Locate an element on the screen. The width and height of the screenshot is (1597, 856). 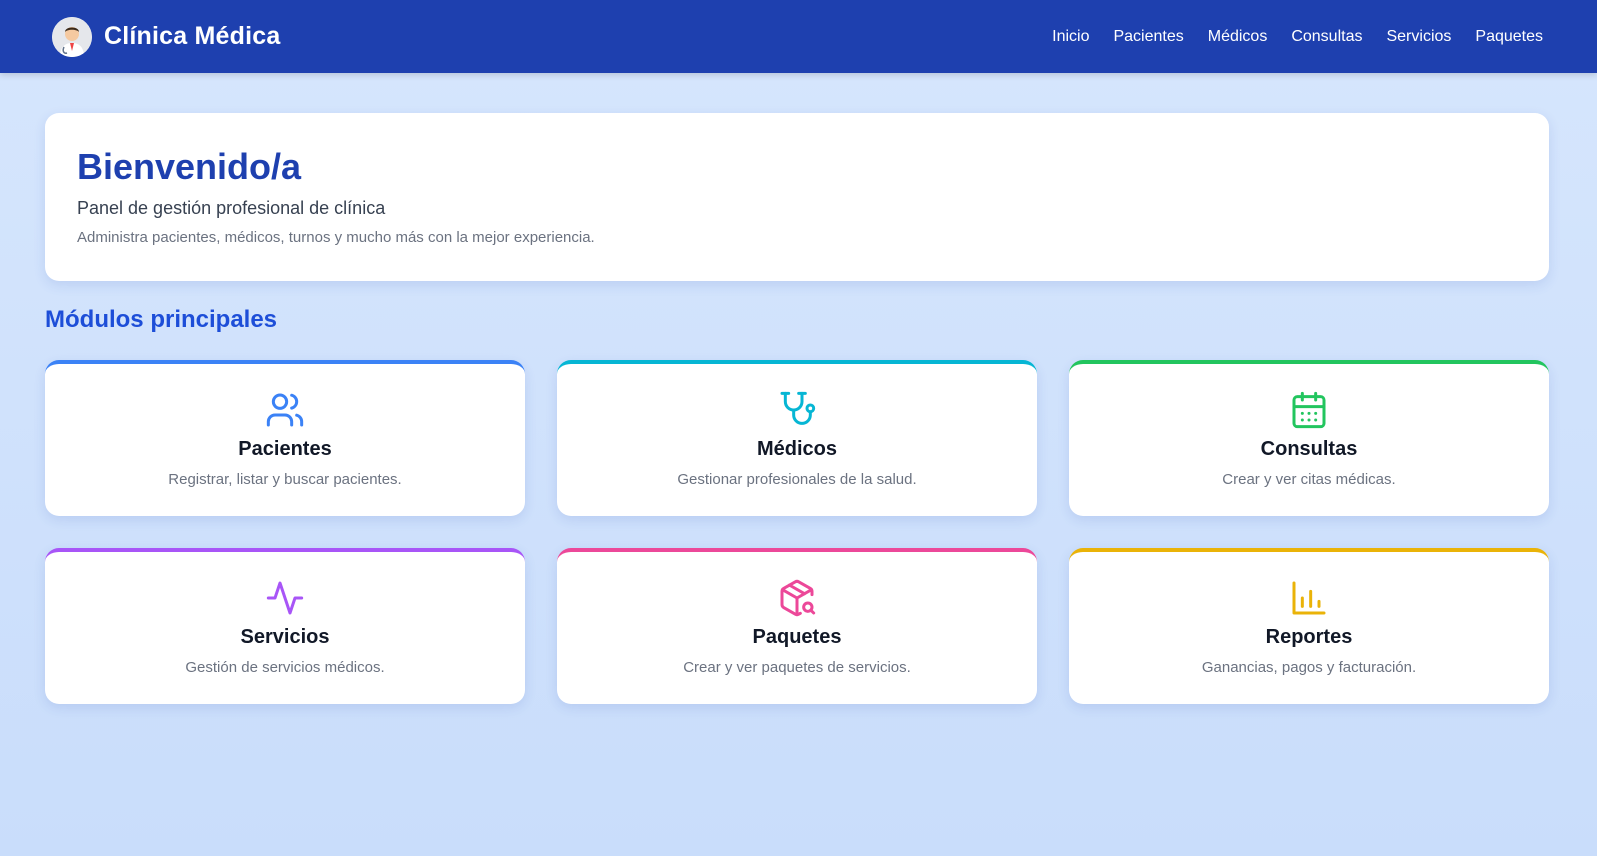
module-description: Gestionar profesionales de la salud. is located at coordinates (797, 479).